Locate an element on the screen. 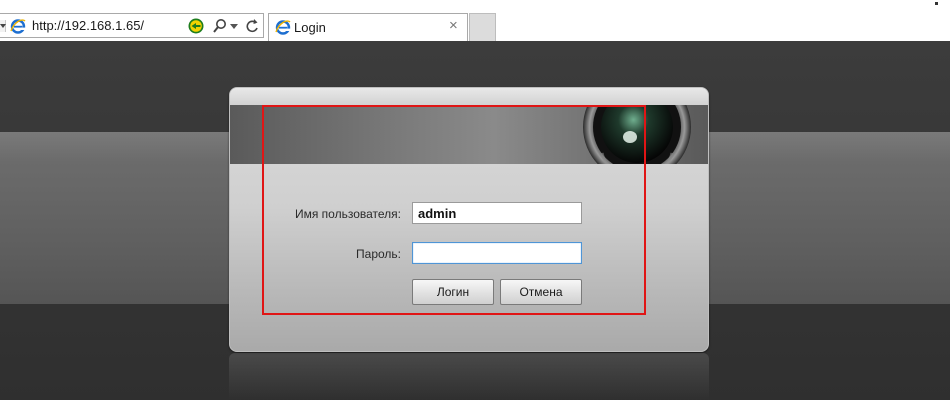 The height and width of the screenshot is (400, 950). refresh-icon is located at coordinates (252, 26).